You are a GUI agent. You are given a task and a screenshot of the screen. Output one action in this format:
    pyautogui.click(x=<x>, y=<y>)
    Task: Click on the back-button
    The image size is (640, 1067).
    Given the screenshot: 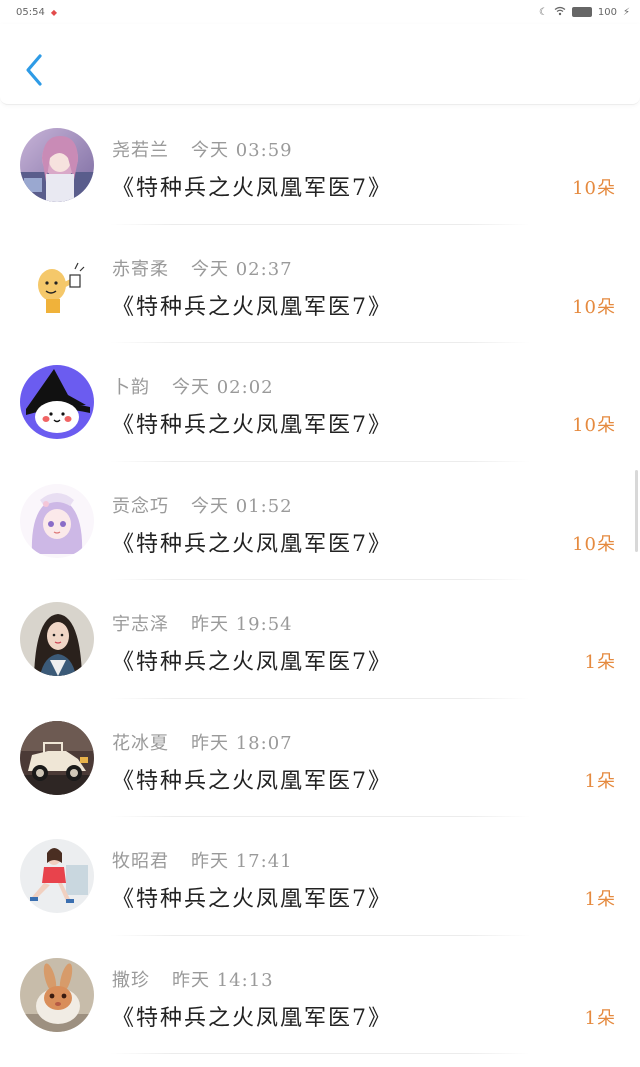 What is the action you would take?
    pyautogui.click(x=34, y=70)
    